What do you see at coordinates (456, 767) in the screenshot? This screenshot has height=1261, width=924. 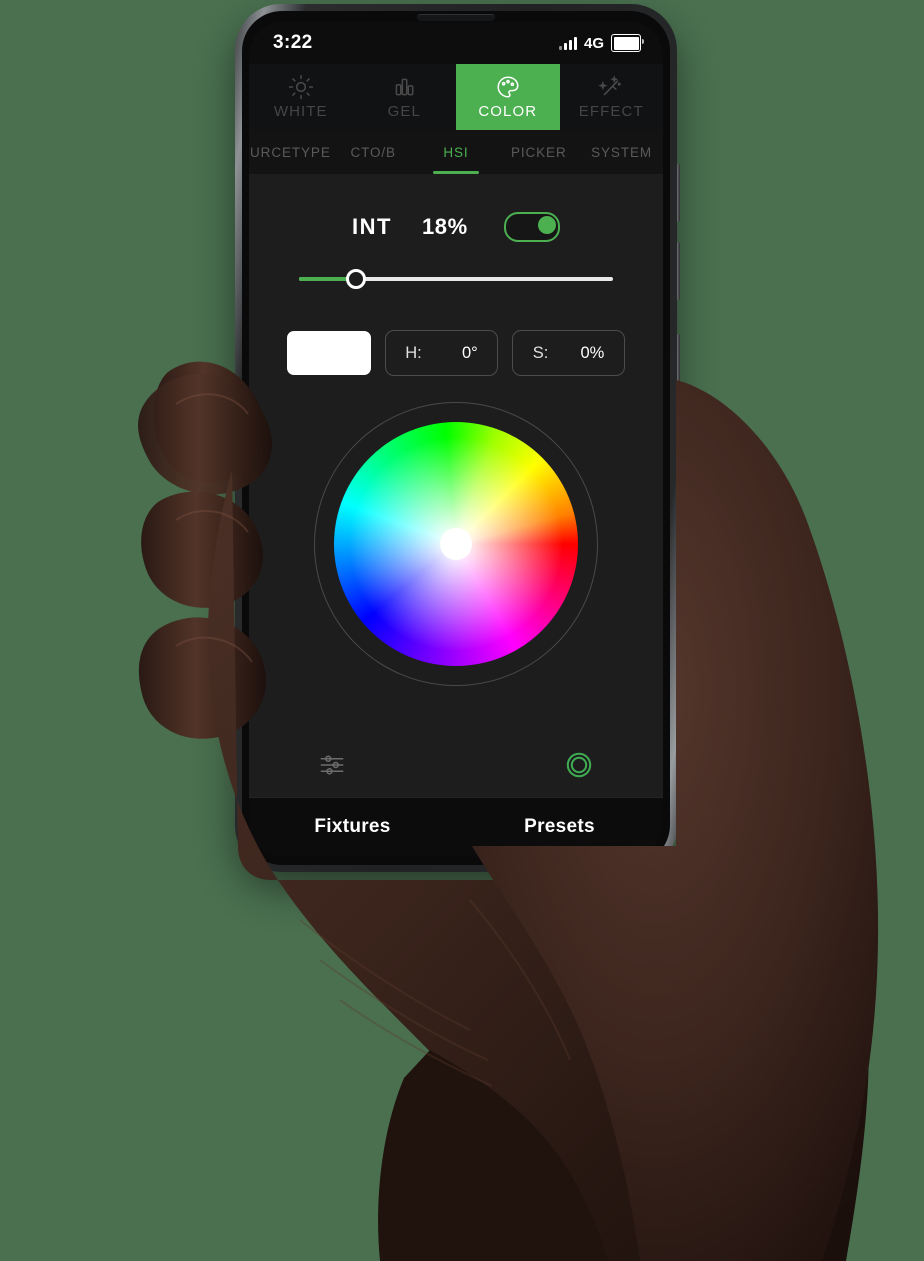 I see `panel-foot-icons` at bounding box center [456, 767].